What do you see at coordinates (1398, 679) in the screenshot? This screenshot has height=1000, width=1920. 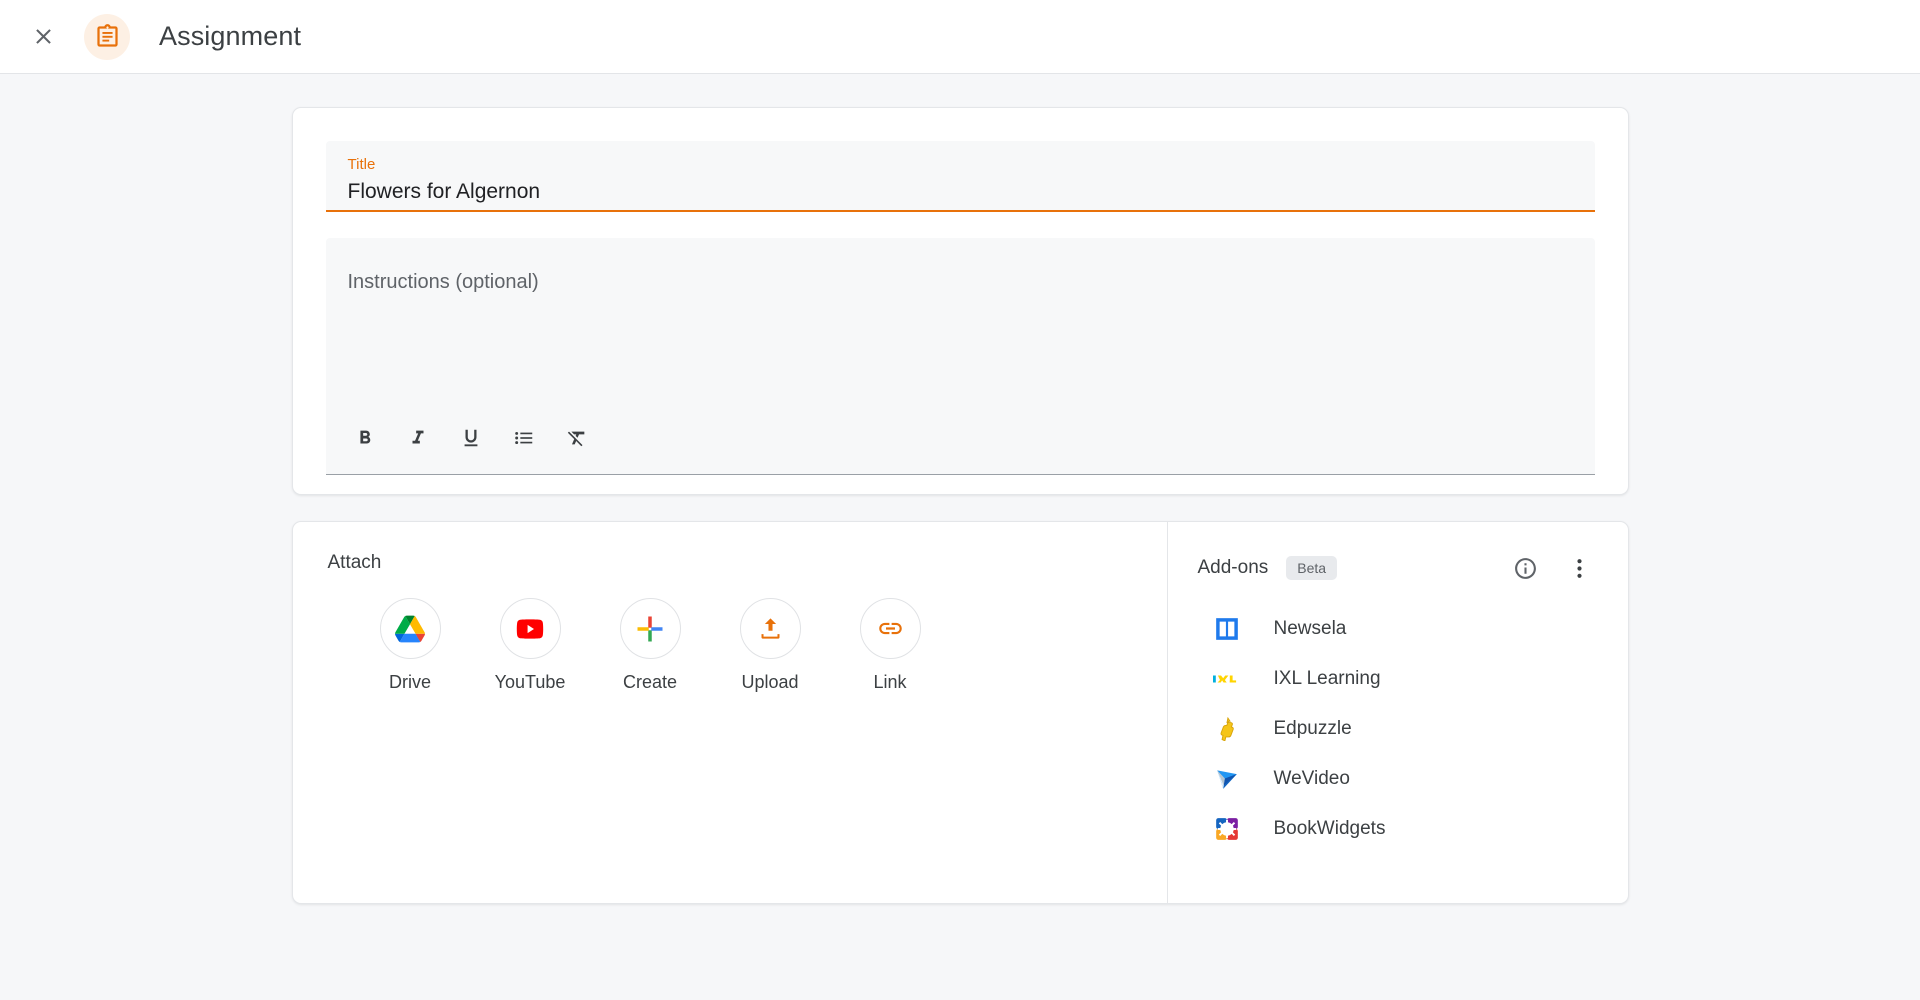 I see `addon-item-ixl-learning: IXL Learning` at bounding box center [1398, 679].